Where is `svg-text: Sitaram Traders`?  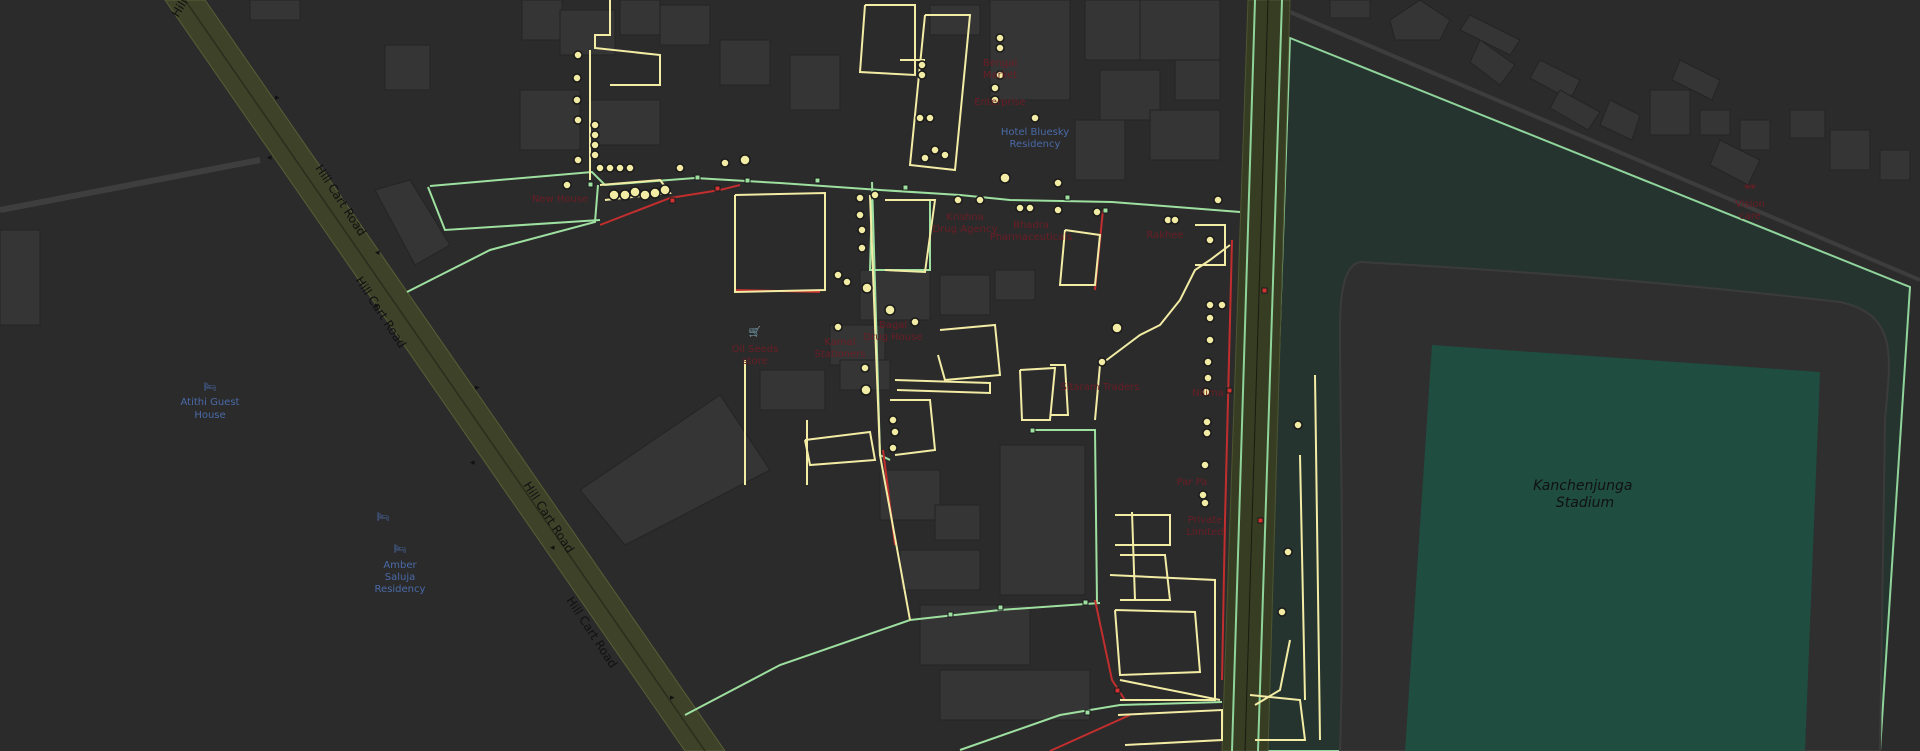 svg-text: Sitaram Traders is located at coordinates (1099, 387).